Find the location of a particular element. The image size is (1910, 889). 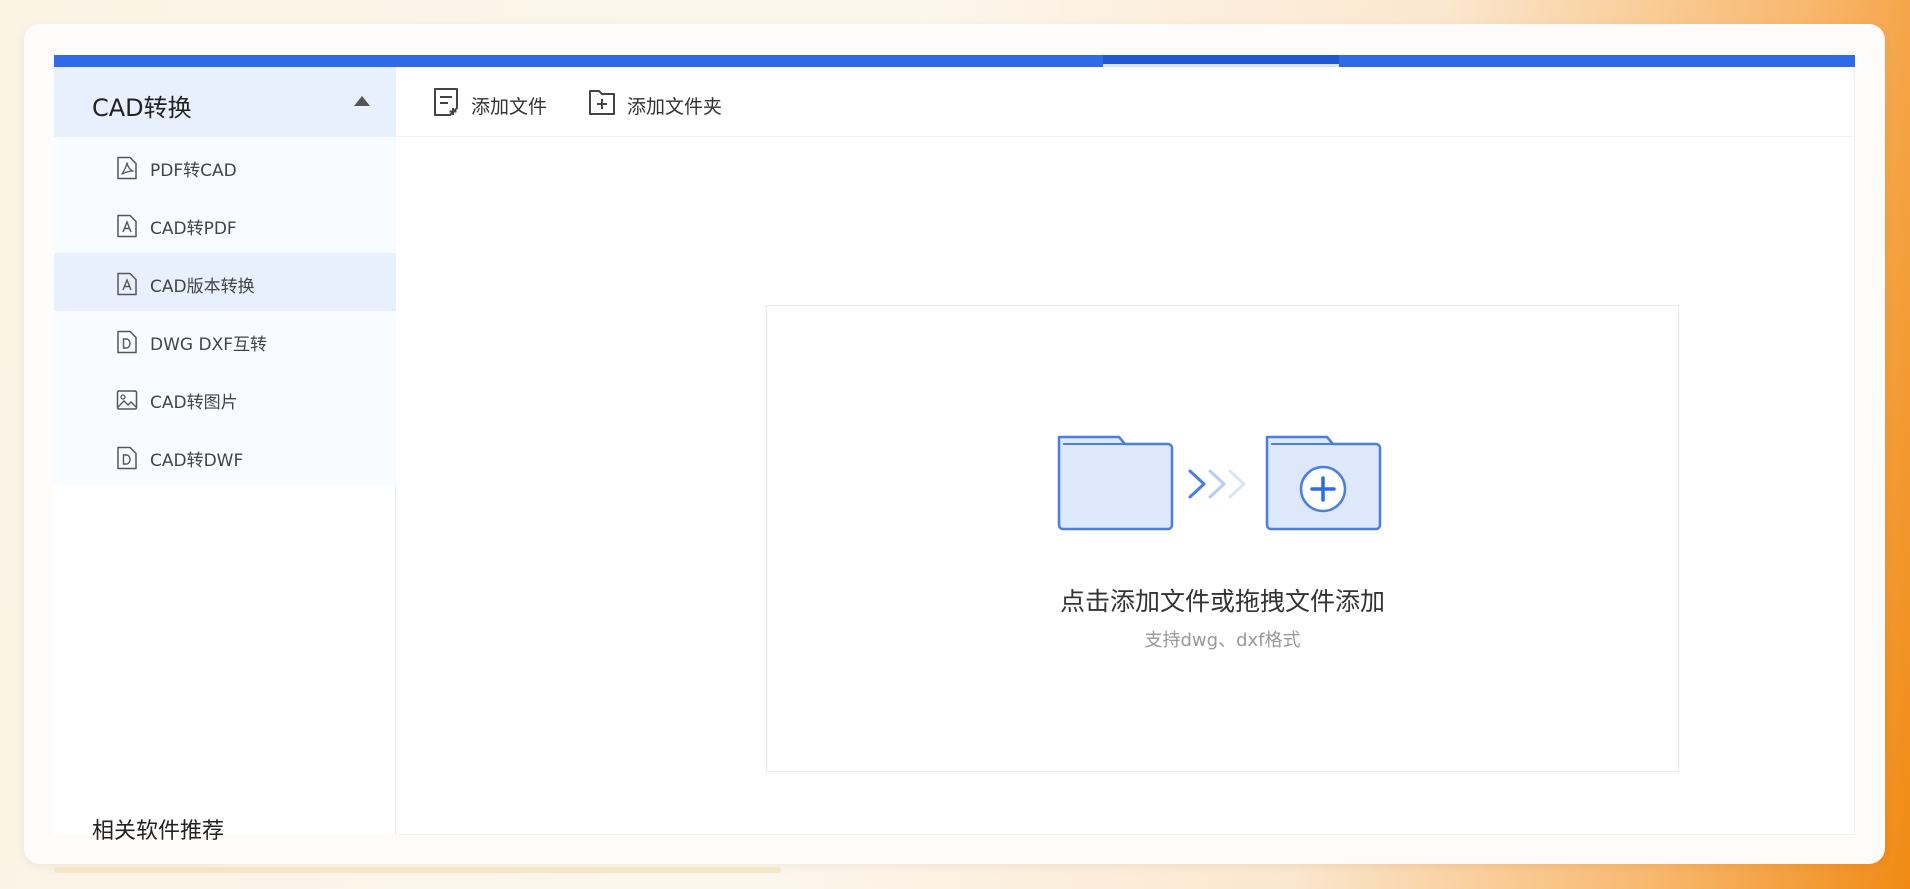

sidebar-group-cad-convert: CAD转换 is located at coordinates (225, 102).